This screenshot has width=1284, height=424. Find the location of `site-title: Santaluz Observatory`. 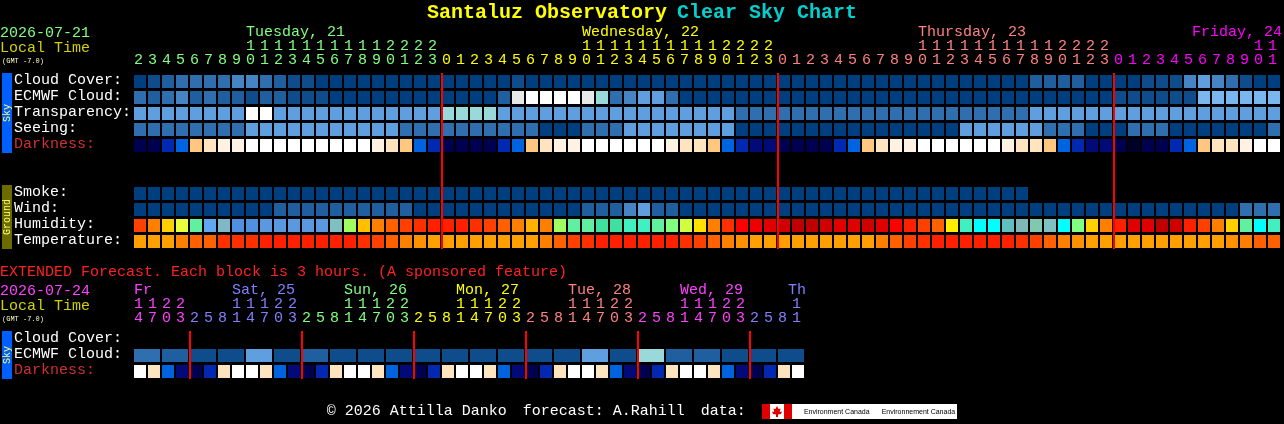

site-title: Santaluz Observatory is located at coordinates (546, 12).